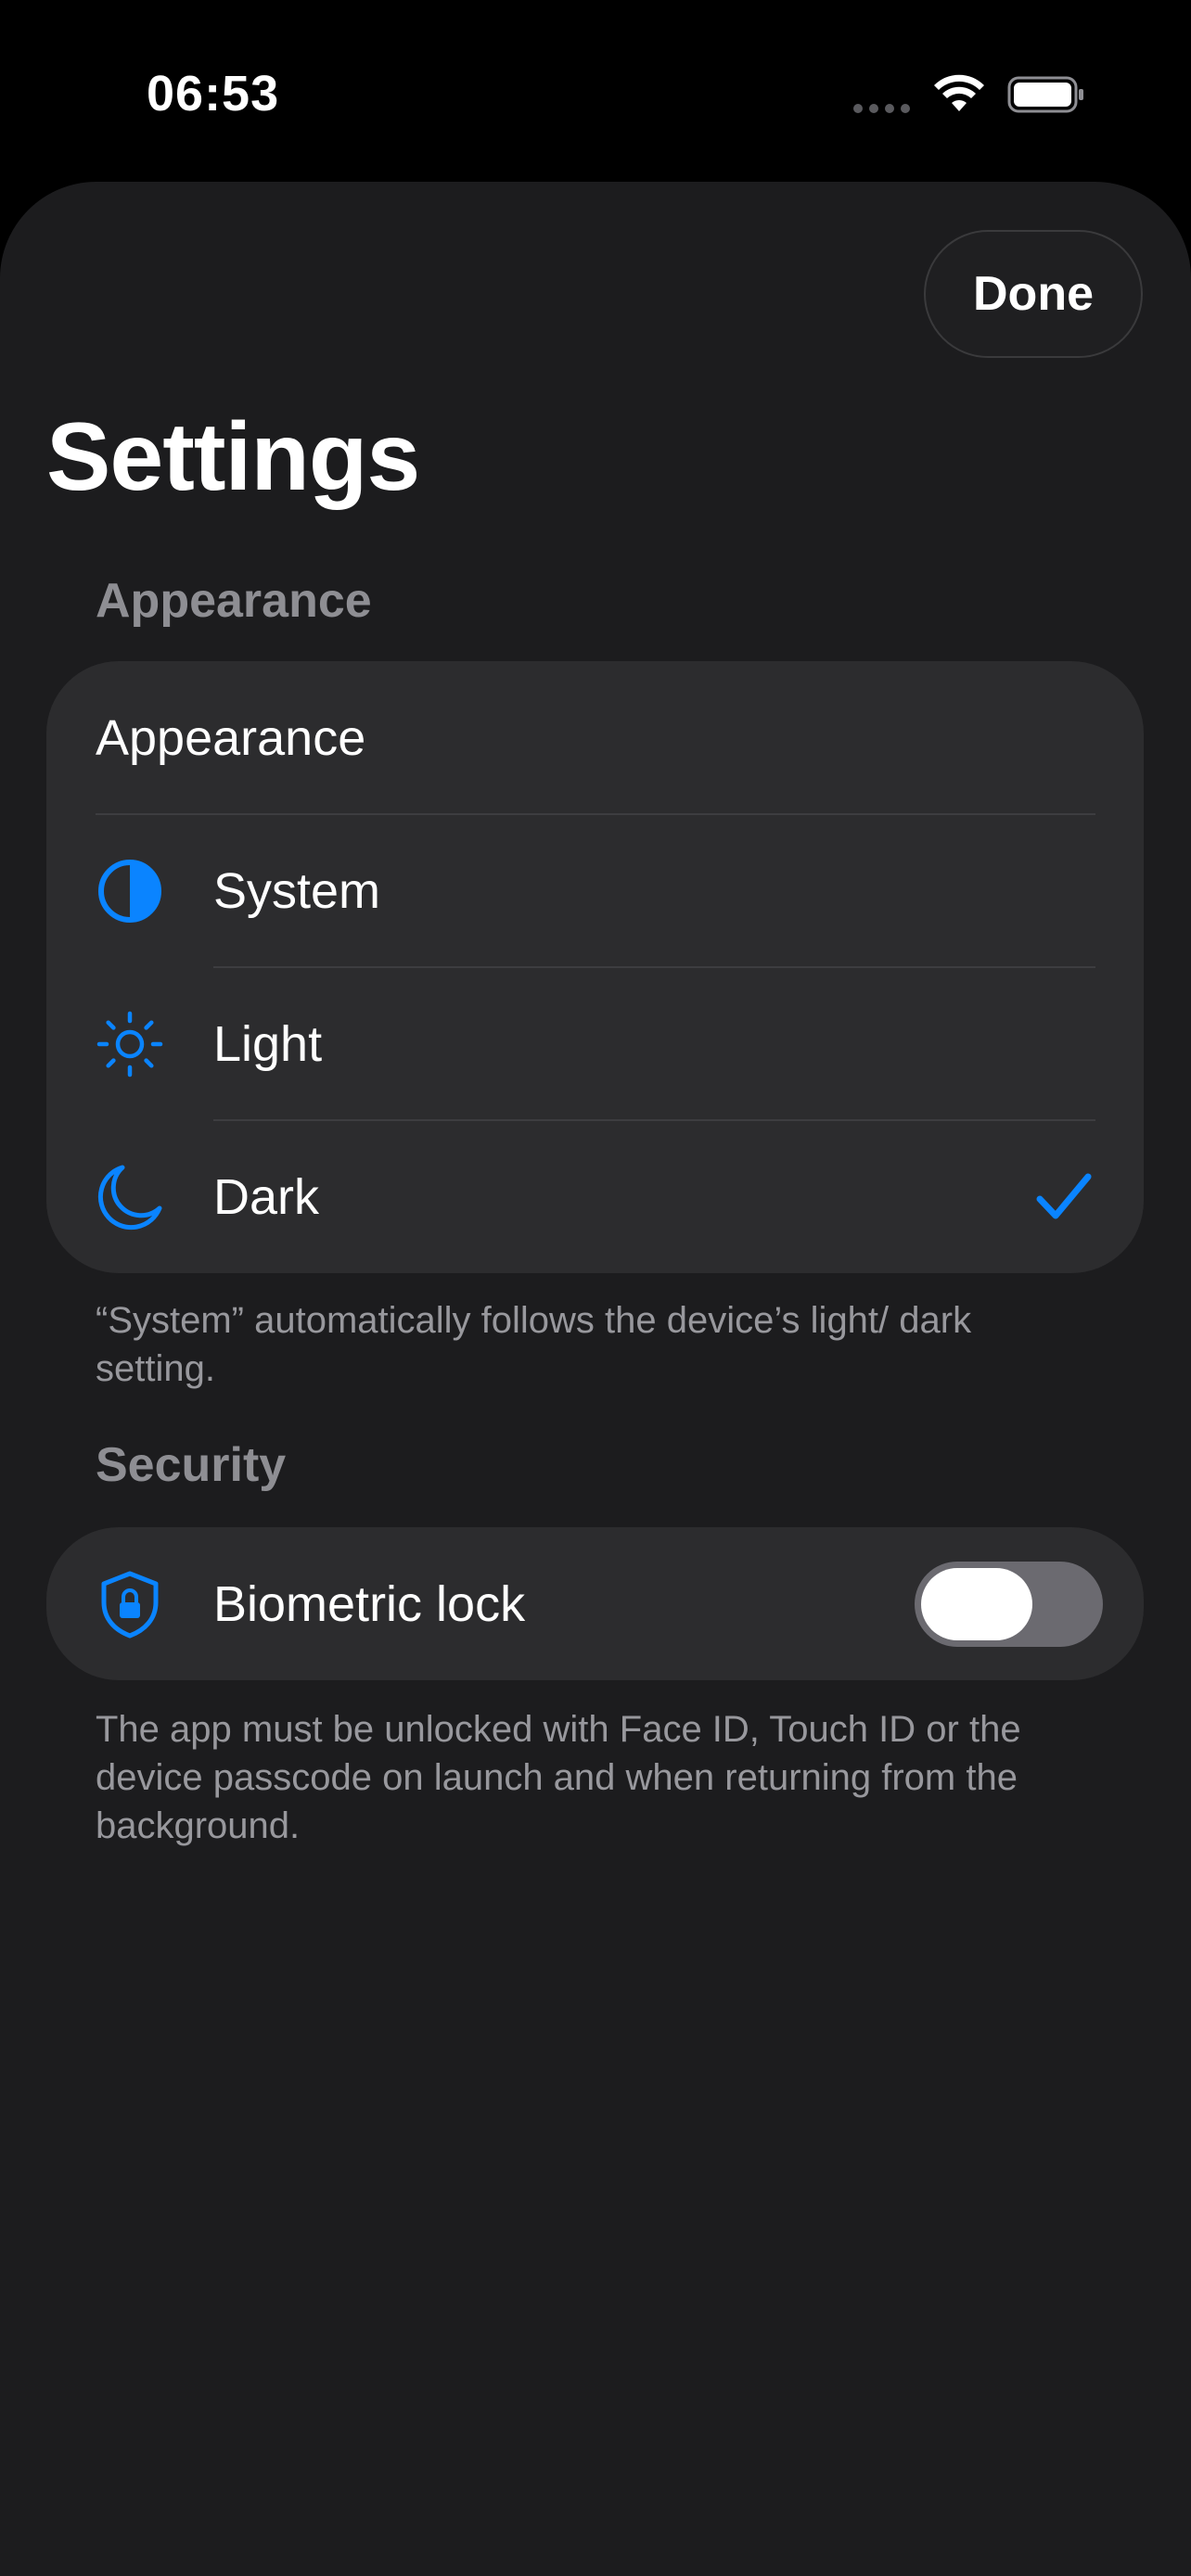  What do you see at coordinates (595, 890) in the screenshot?
I see `appearance-option-system: System` at bounding box center [595, 890].